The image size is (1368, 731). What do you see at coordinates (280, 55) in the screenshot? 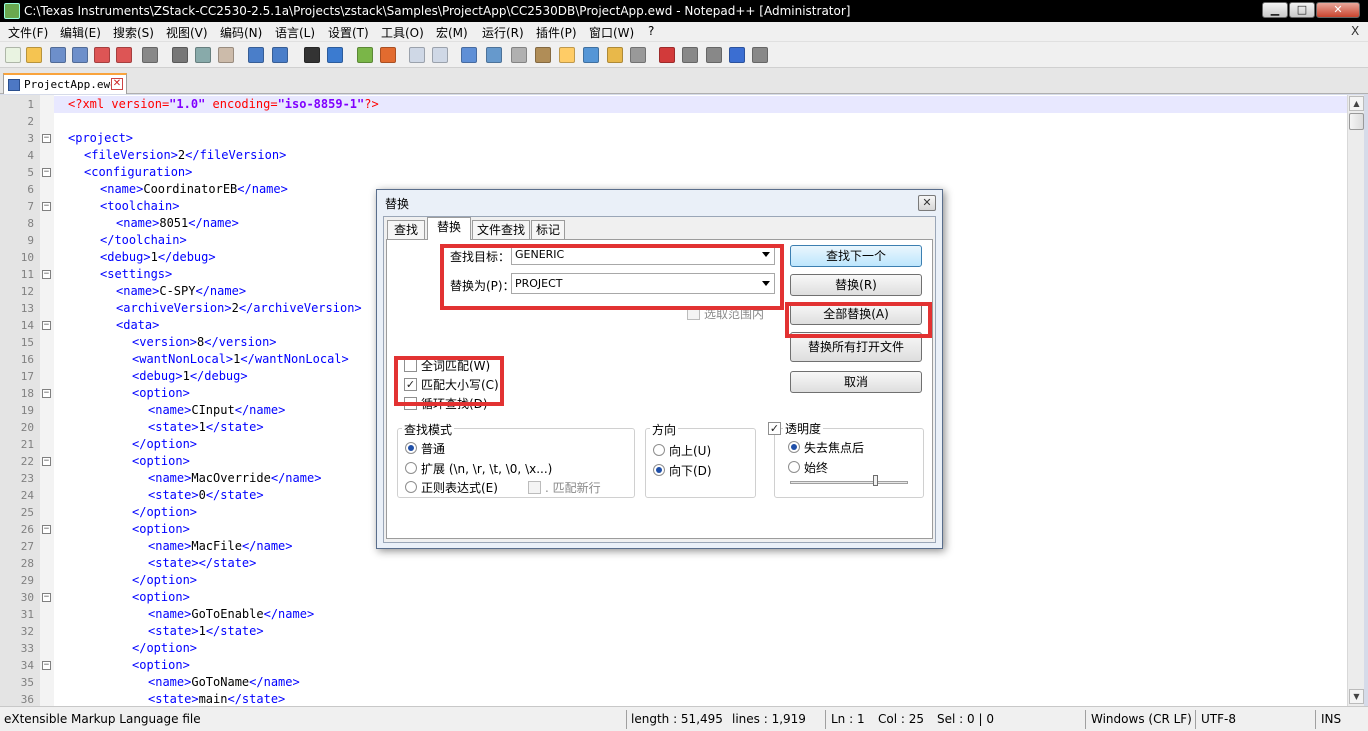
I see `redo-icon` at bounding box center [280, 55].